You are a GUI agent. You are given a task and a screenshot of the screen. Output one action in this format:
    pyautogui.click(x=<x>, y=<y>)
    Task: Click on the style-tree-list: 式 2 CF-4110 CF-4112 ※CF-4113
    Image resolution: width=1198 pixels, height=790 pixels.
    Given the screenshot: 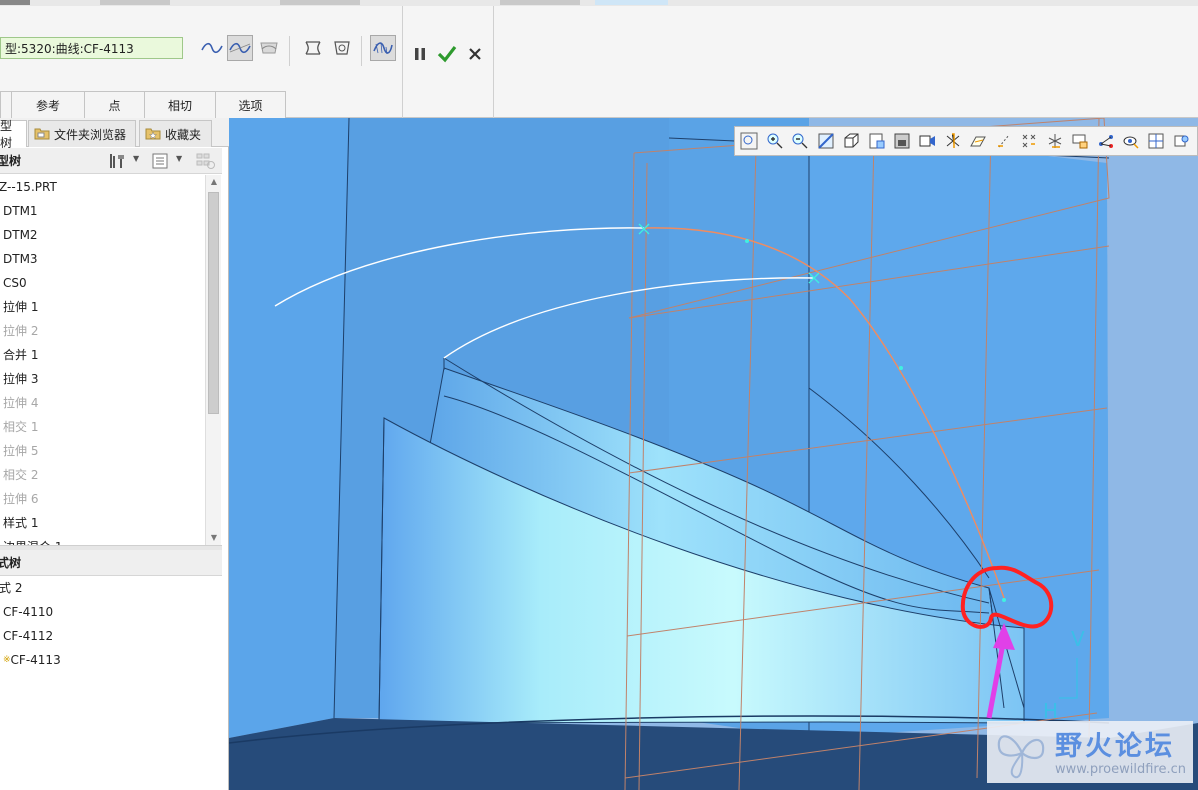 What is the action you would take?
    pyautogui.click(x=111, y=683)
    